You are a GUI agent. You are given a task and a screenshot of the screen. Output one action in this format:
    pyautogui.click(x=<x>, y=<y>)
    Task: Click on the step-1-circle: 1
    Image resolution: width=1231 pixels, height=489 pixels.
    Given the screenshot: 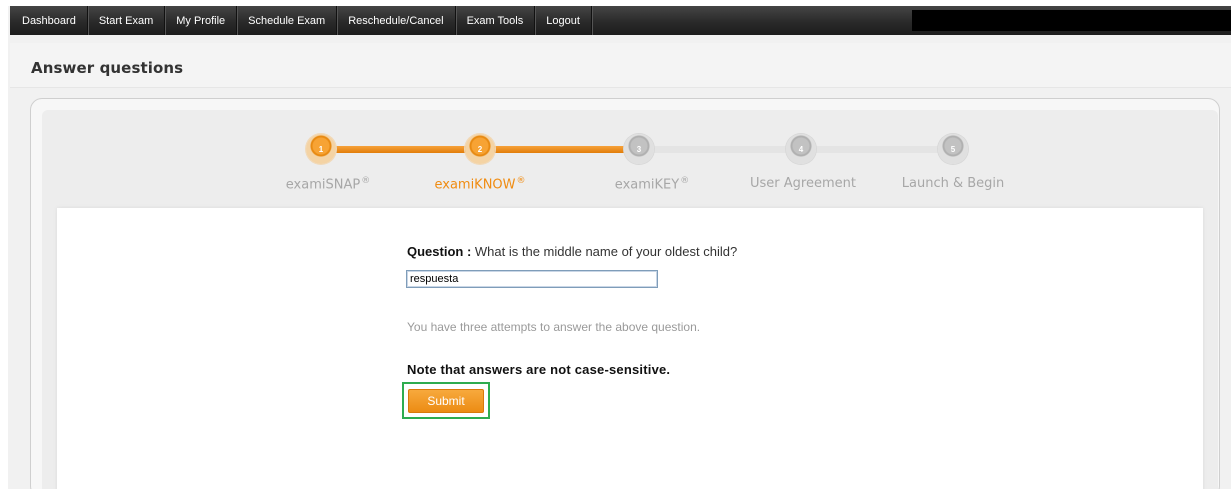 What is the action you would take?
    pyautogui.click(x=321, y=149)
    